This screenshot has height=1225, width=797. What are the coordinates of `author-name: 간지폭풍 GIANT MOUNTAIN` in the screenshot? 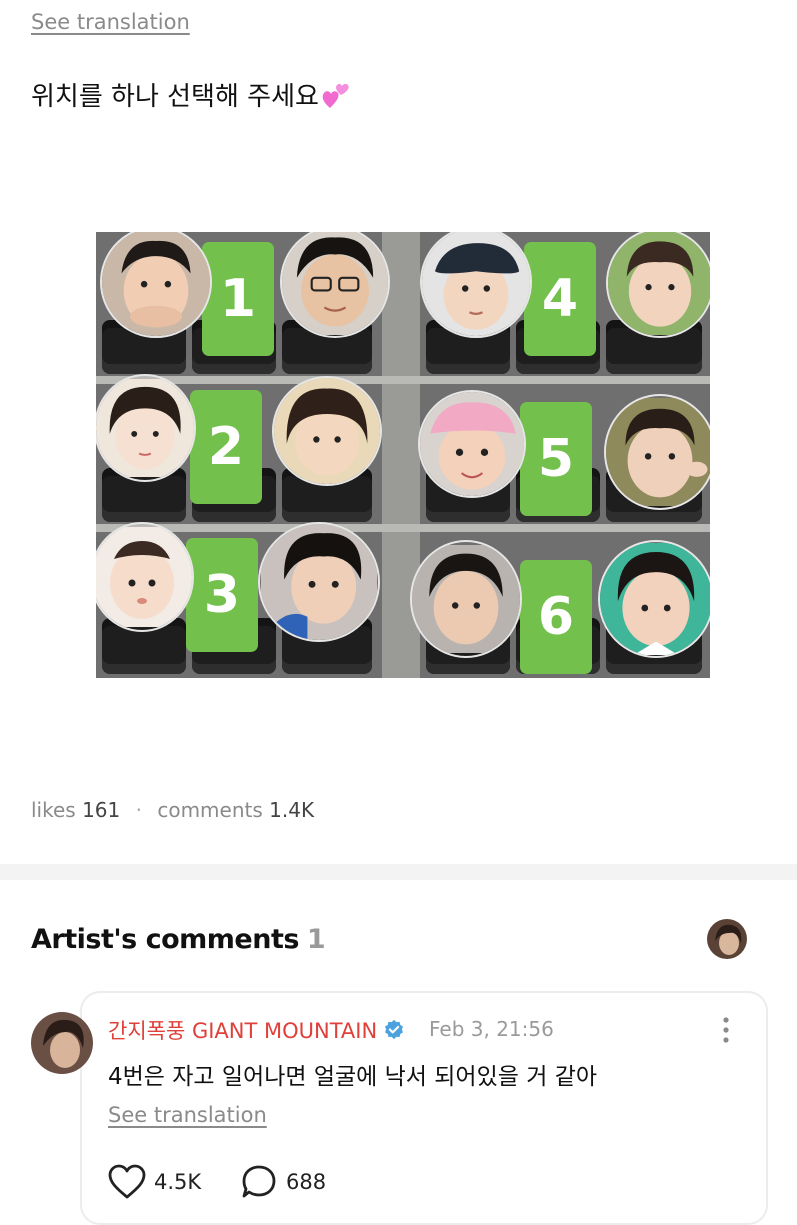 It's located at (242, 1030).